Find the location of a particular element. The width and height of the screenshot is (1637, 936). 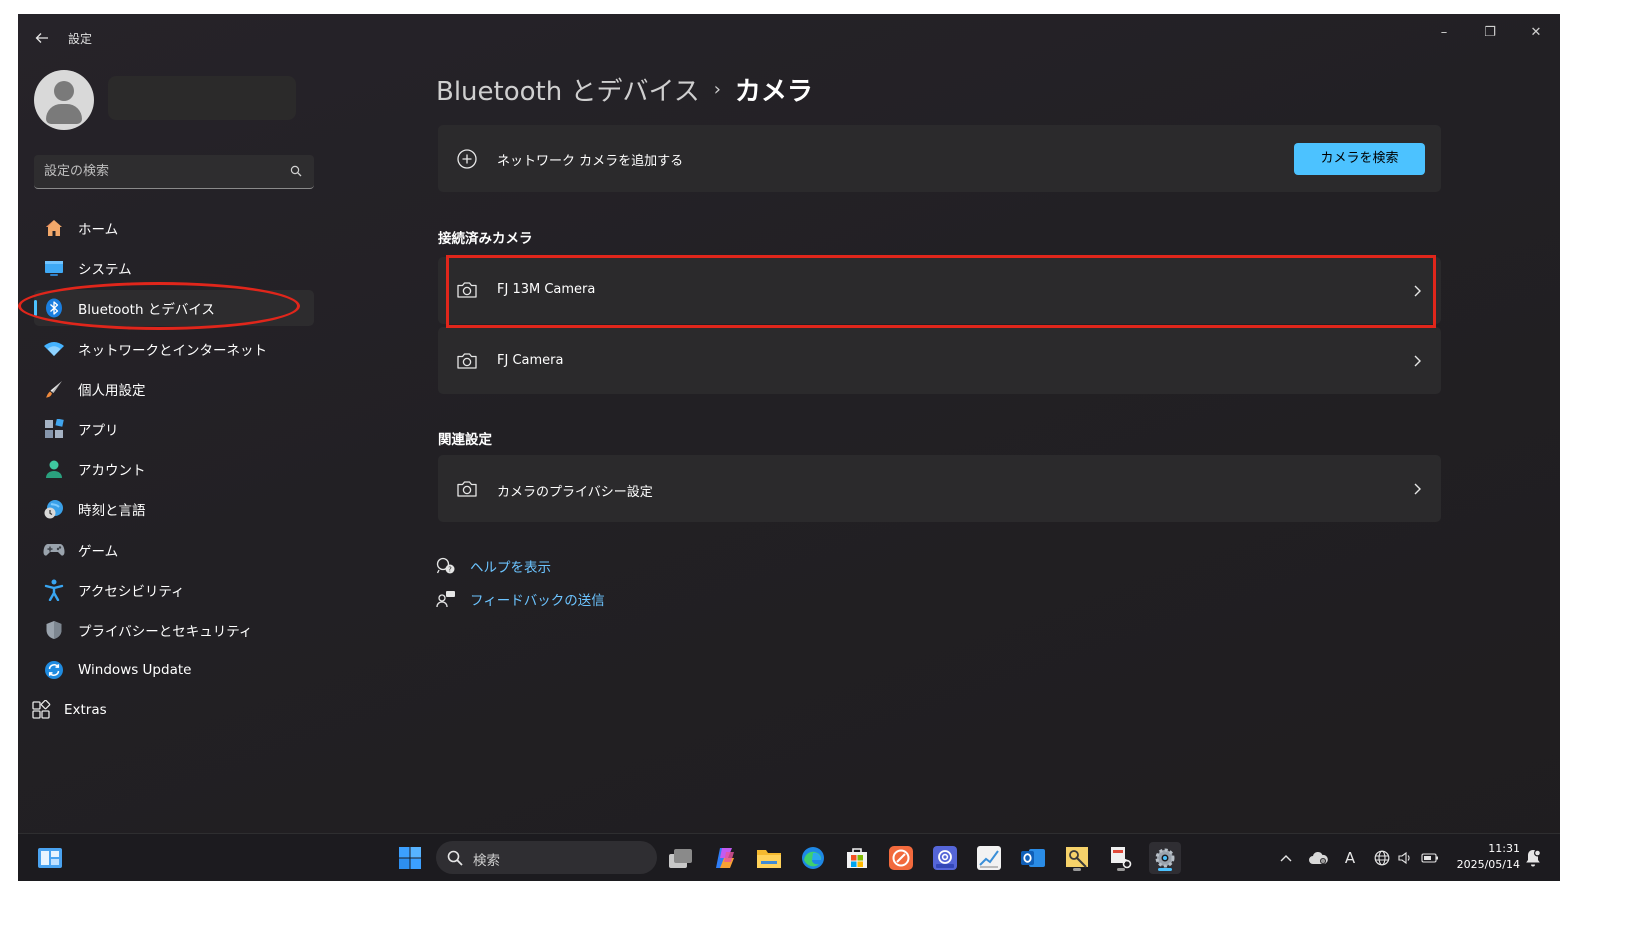

sidebar-item-gaming: ゲーム is located at coordinates (174, 550).